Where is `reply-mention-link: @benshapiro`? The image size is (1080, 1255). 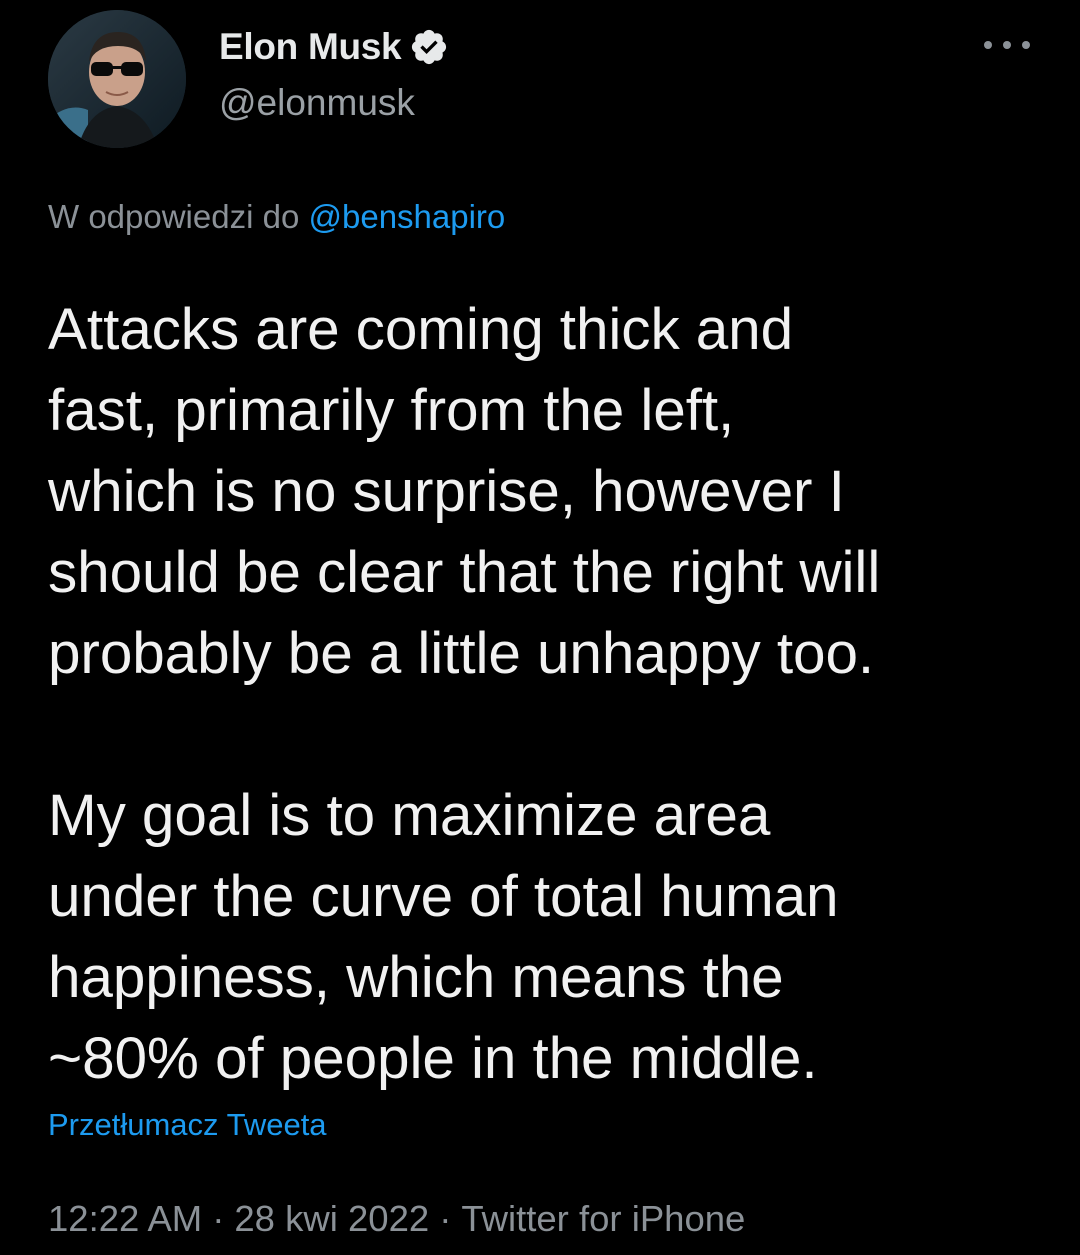
reply-mention-link: @benshapiro is located at coordinates (406, 216).